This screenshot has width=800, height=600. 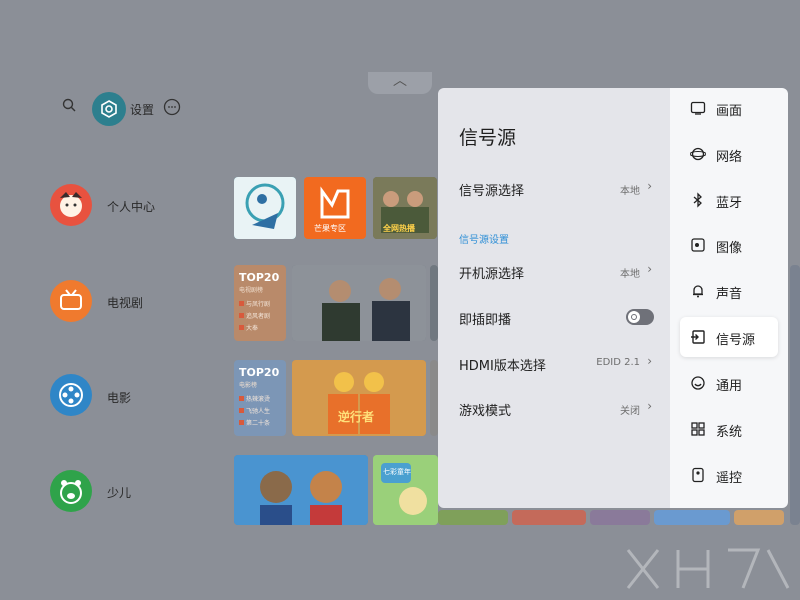 I want to click on film-reel-icon, so click(x=71, y=395).